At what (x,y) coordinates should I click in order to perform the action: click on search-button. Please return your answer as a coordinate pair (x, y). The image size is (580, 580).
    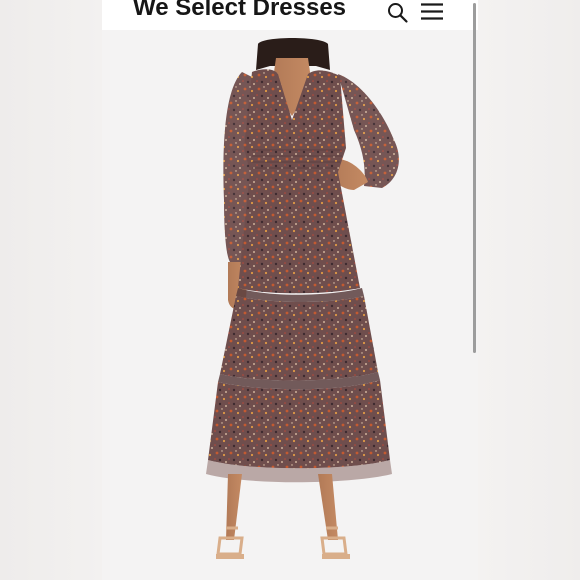
    Looking at the image, I should click on (398, 12).